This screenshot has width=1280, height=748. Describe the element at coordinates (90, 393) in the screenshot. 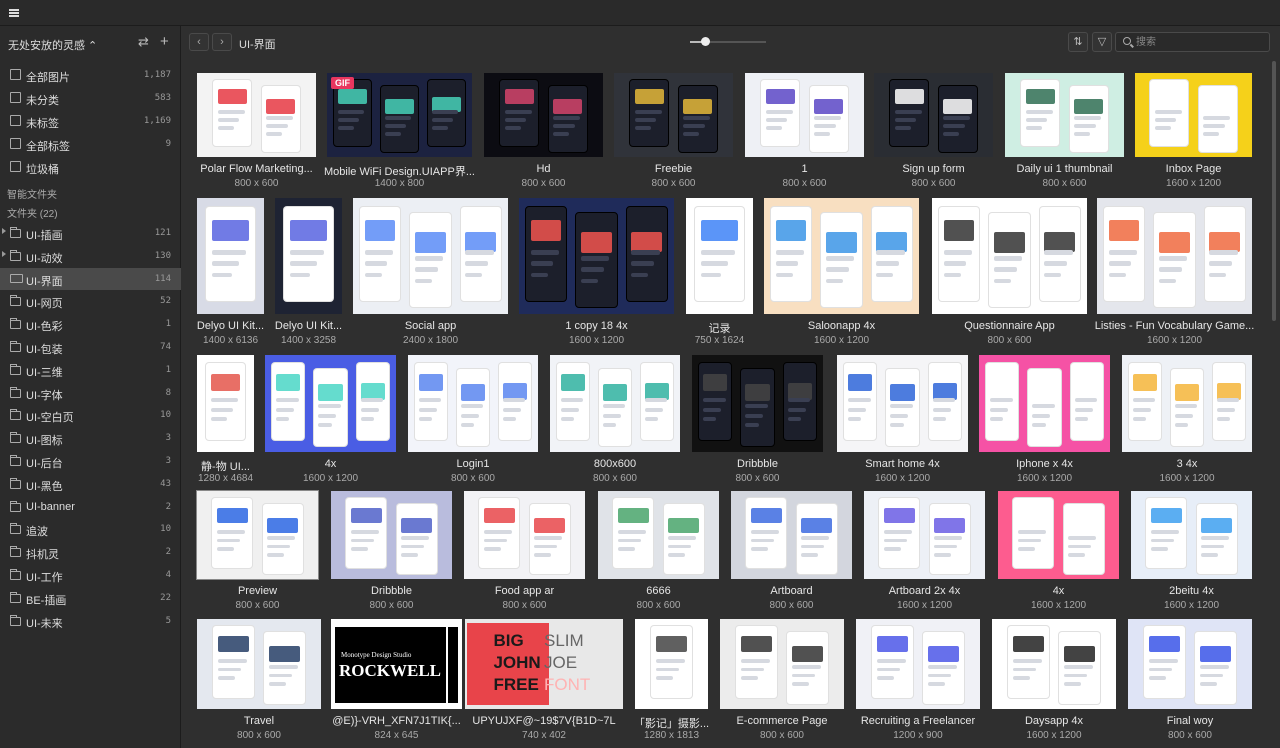

I see `sidebar-folder: UI-字体 8` at that location.